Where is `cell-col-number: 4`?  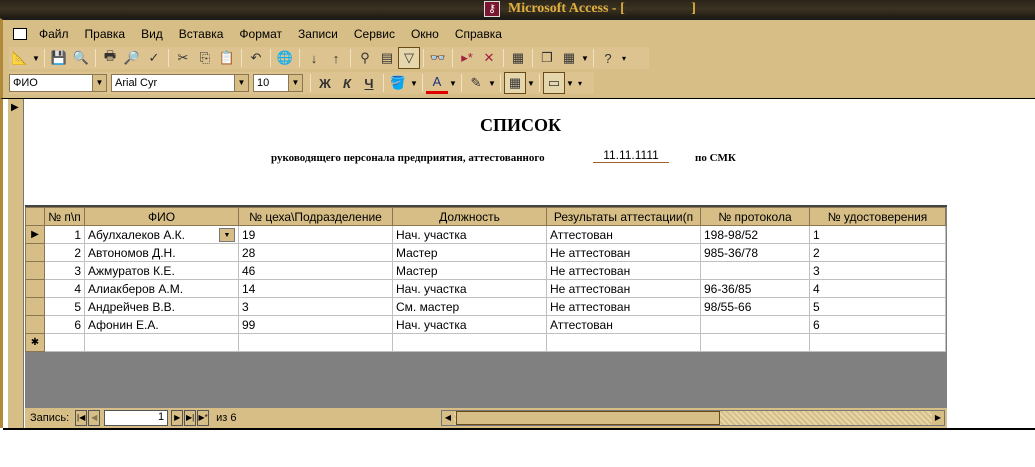 cell-col-number: 4 is located at coordinates (64, 288).